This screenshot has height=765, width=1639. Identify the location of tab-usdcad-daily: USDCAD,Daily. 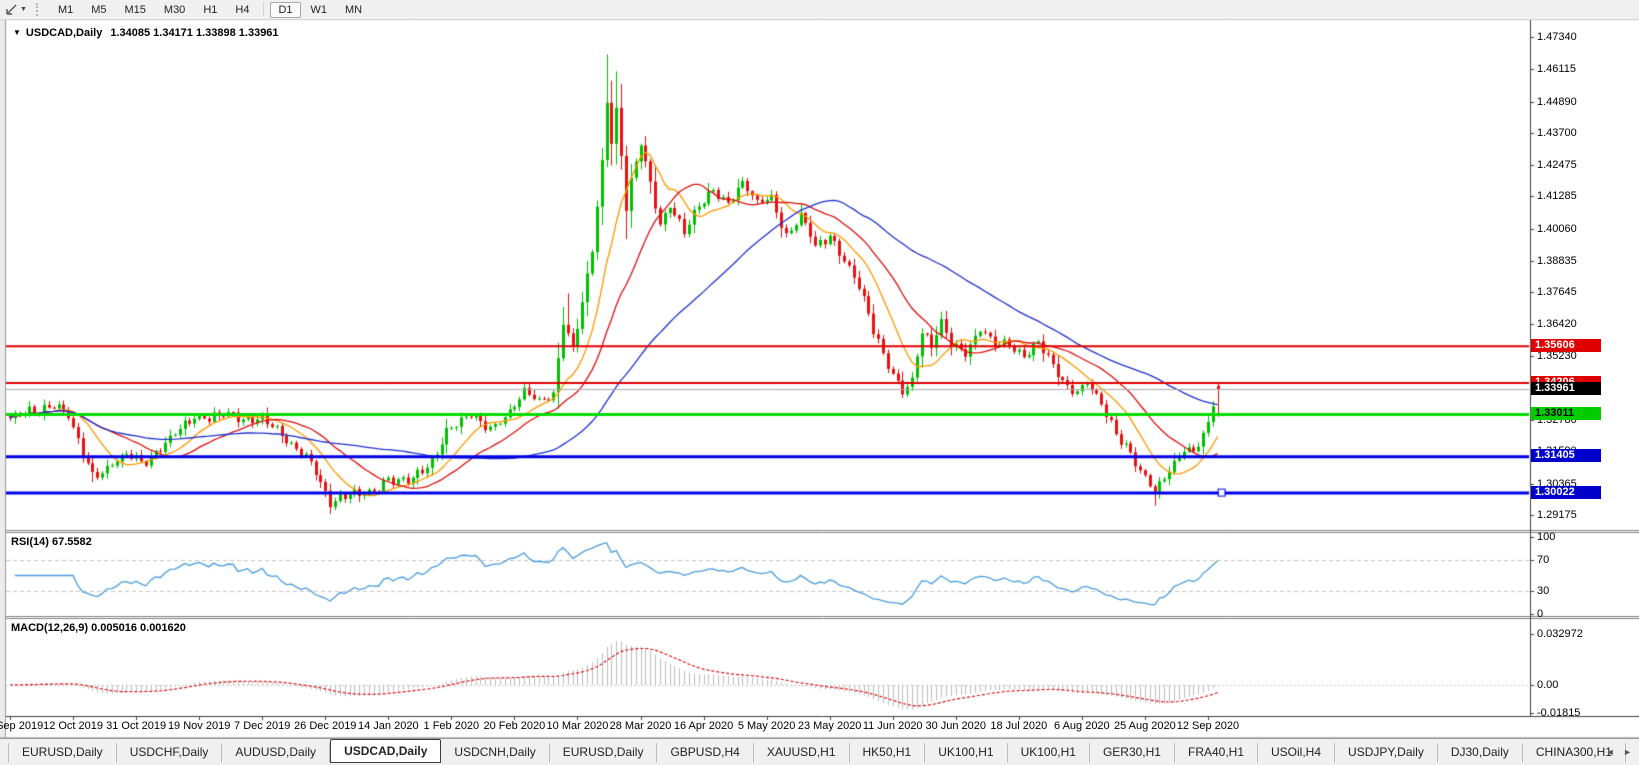
(386, 751).